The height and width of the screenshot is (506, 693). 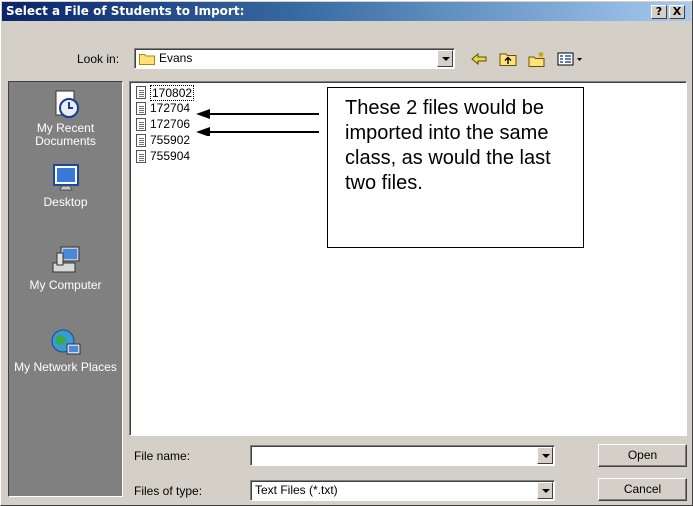 I want to click on dialog-title: Select a File of Students to Import:, so click(x=125, y=11).